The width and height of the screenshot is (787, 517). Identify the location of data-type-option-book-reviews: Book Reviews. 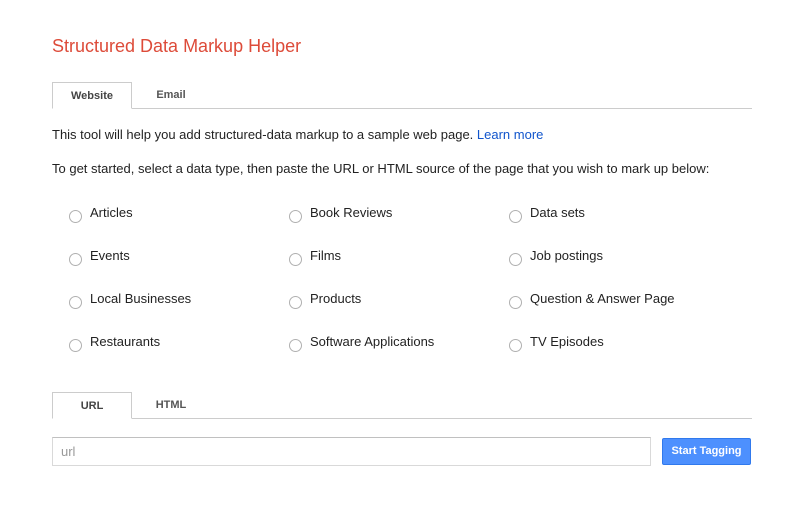
(340, 214).